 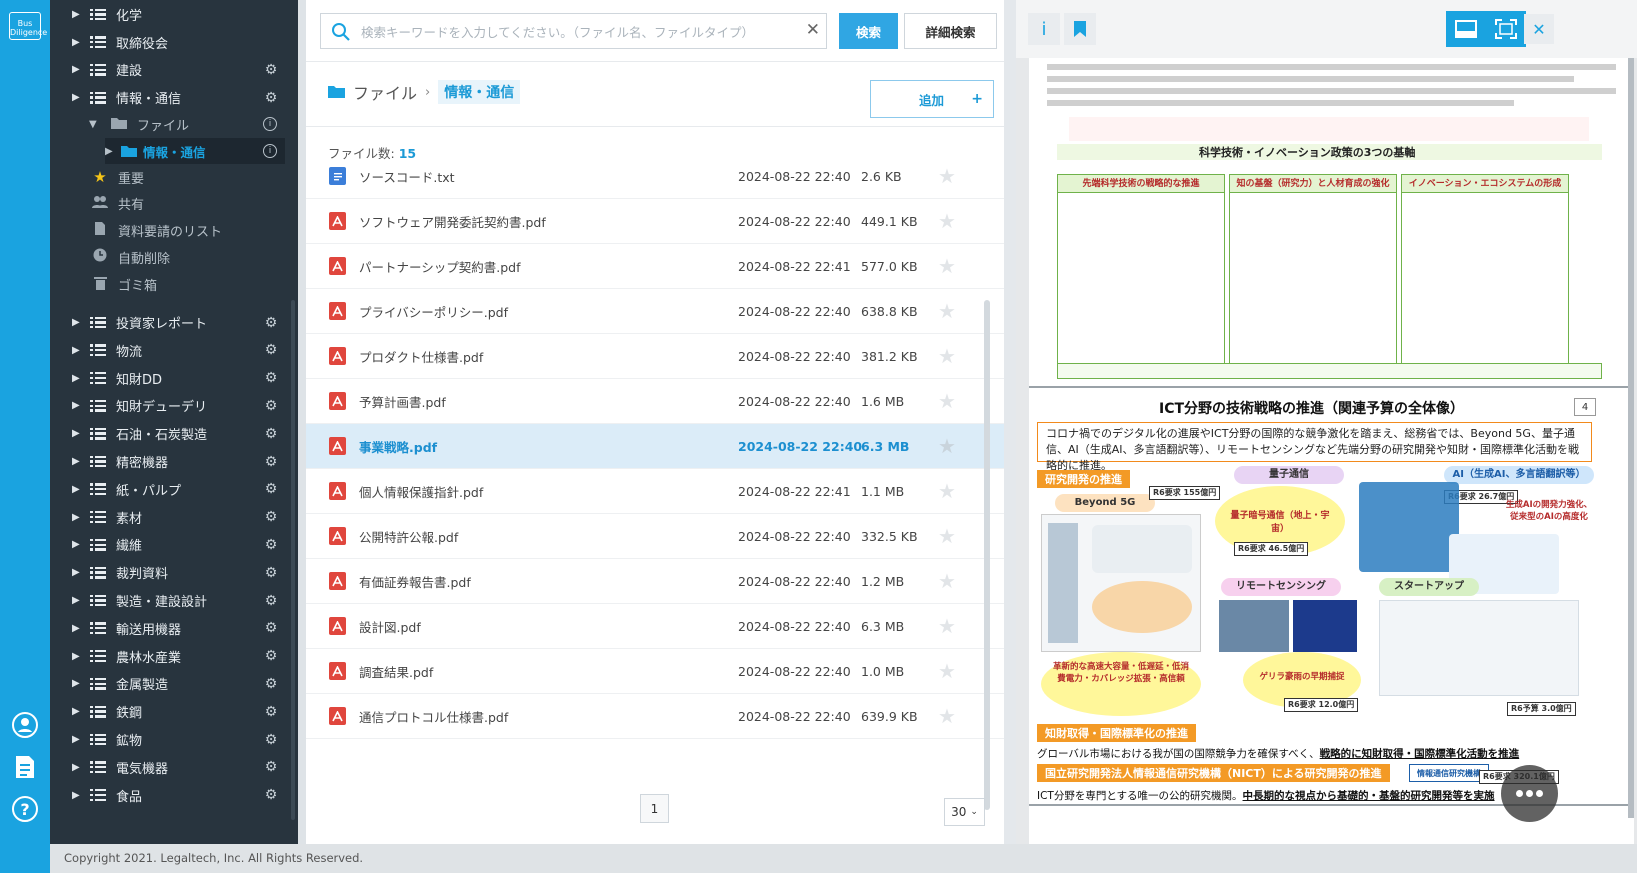 What do you see at coordinates (195, 151) in the screenshot?
I see `sidebar-subfolder-current: ▶ 情報・通信 i` at bounding box center [195, 151].